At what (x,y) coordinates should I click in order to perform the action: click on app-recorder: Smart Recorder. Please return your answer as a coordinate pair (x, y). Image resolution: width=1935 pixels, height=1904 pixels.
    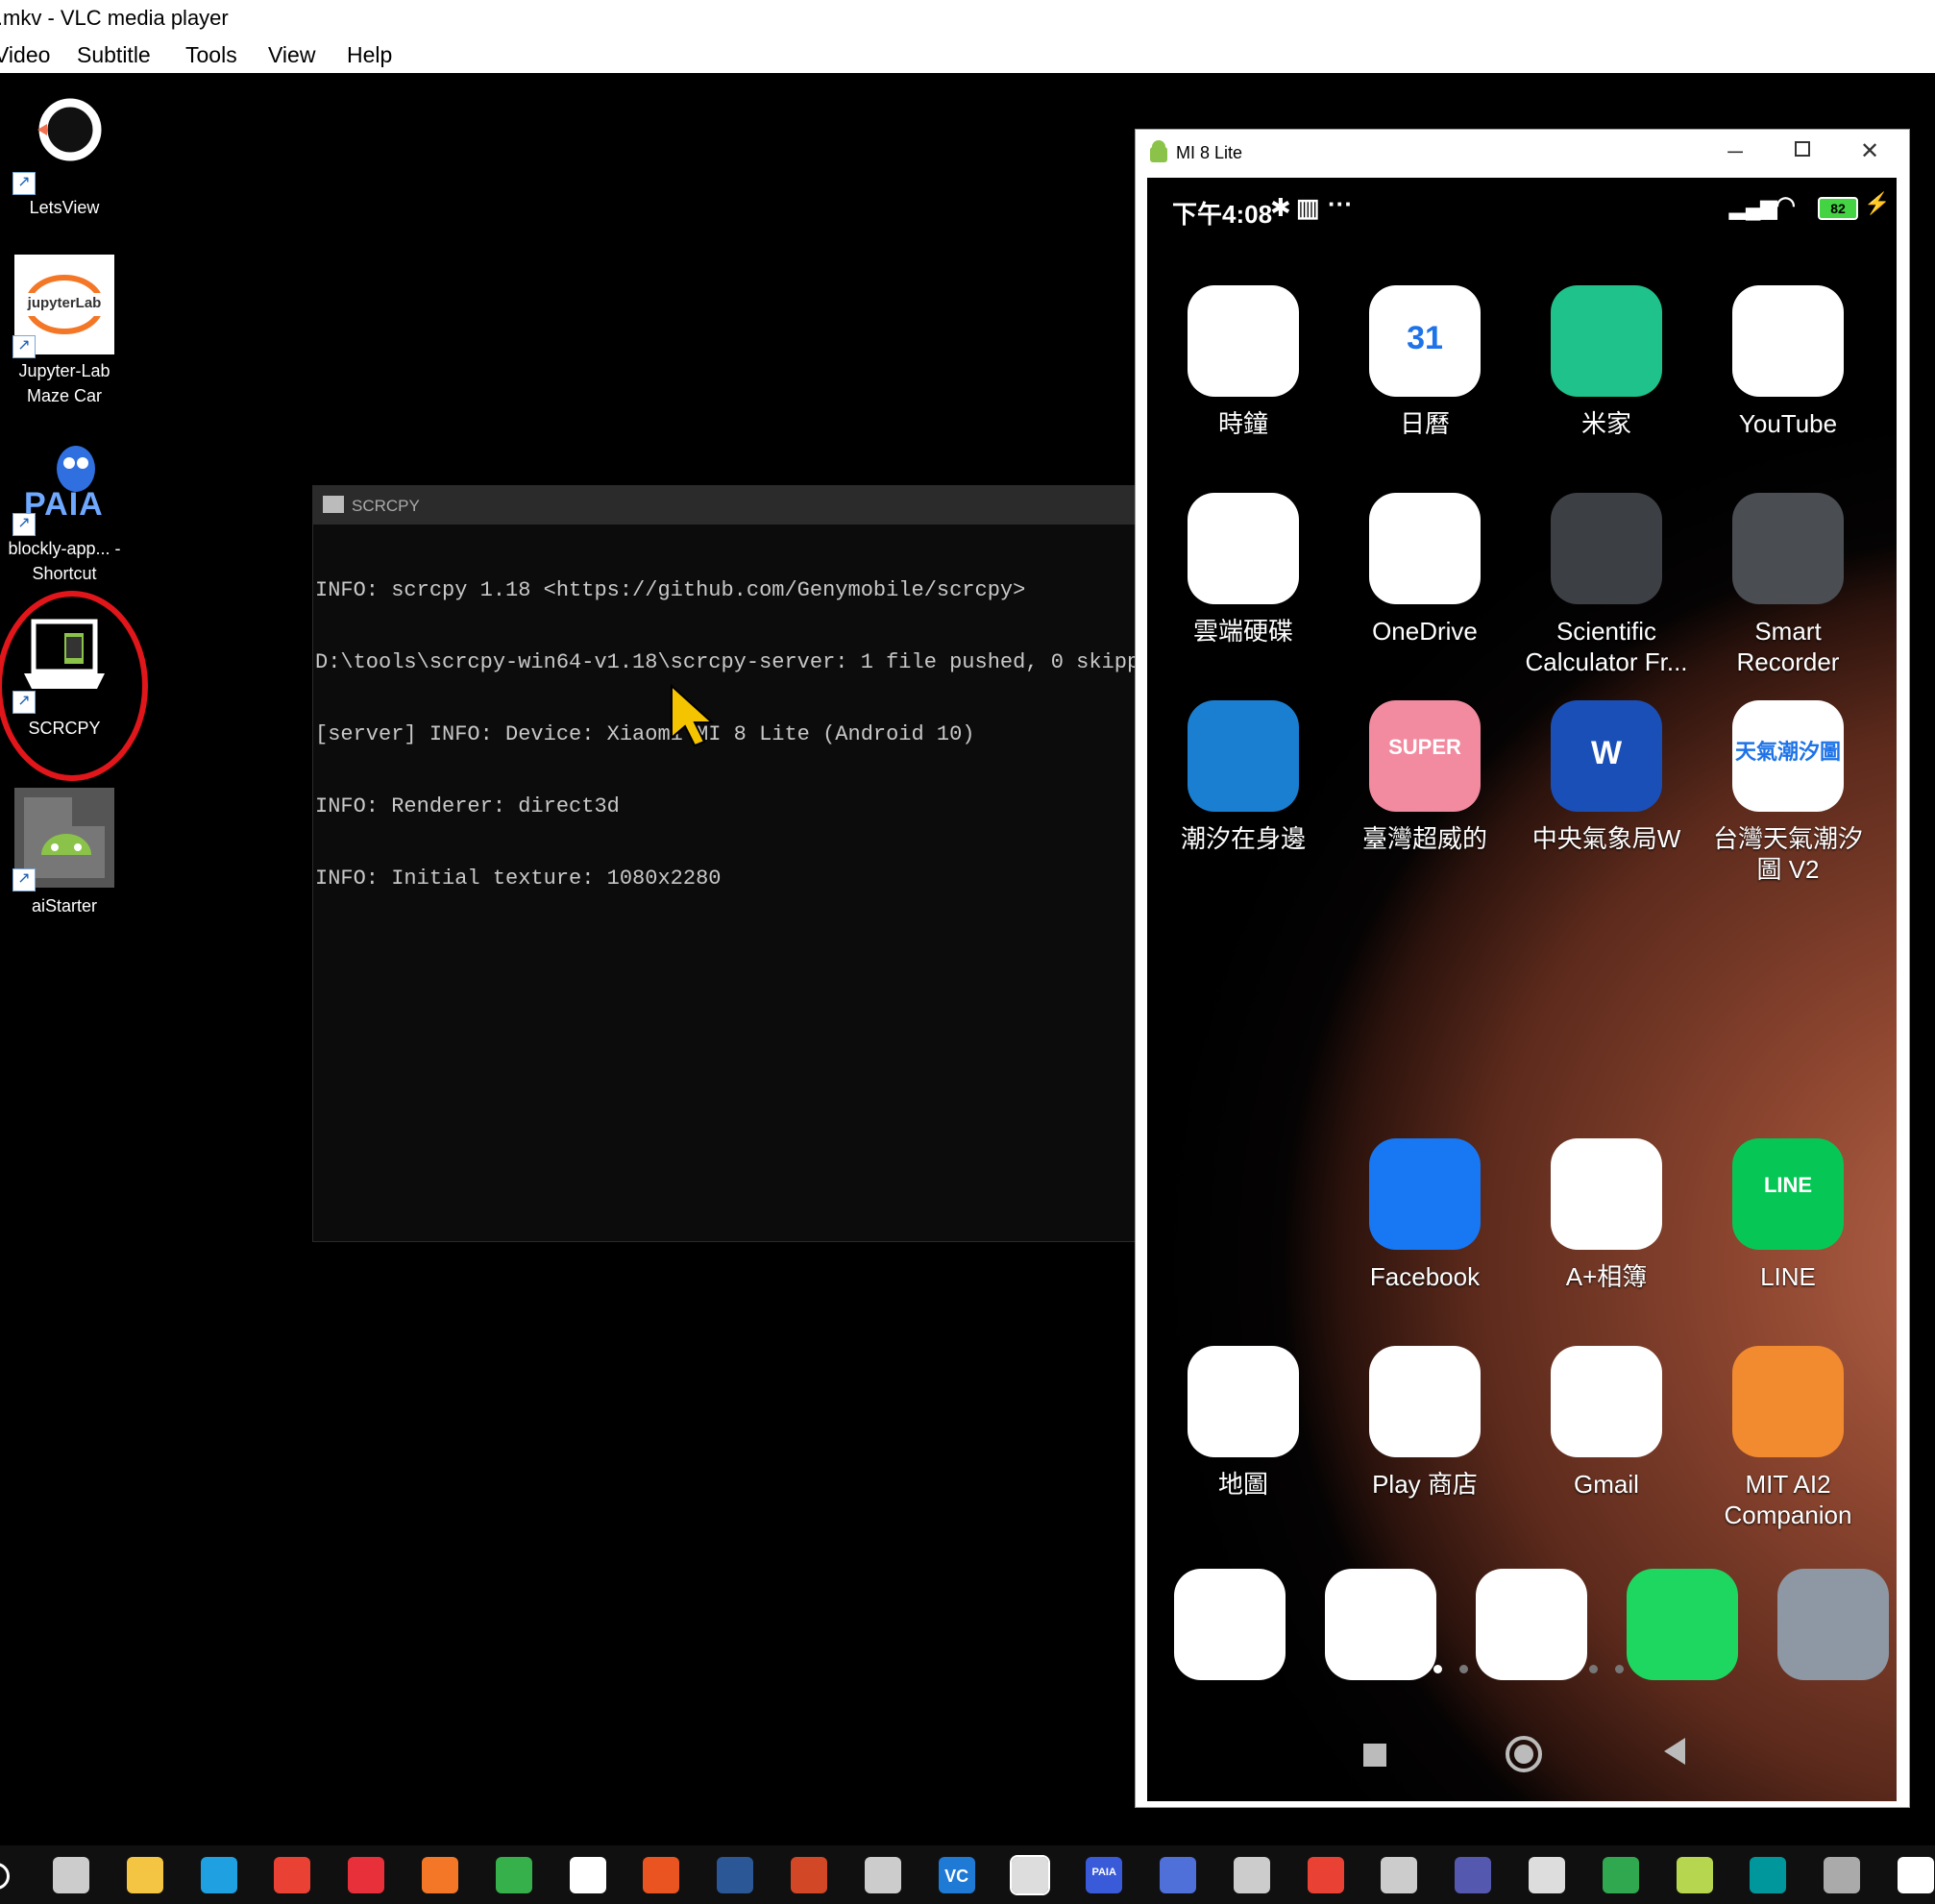
    Looking at the image, I should click on (1788, 585).